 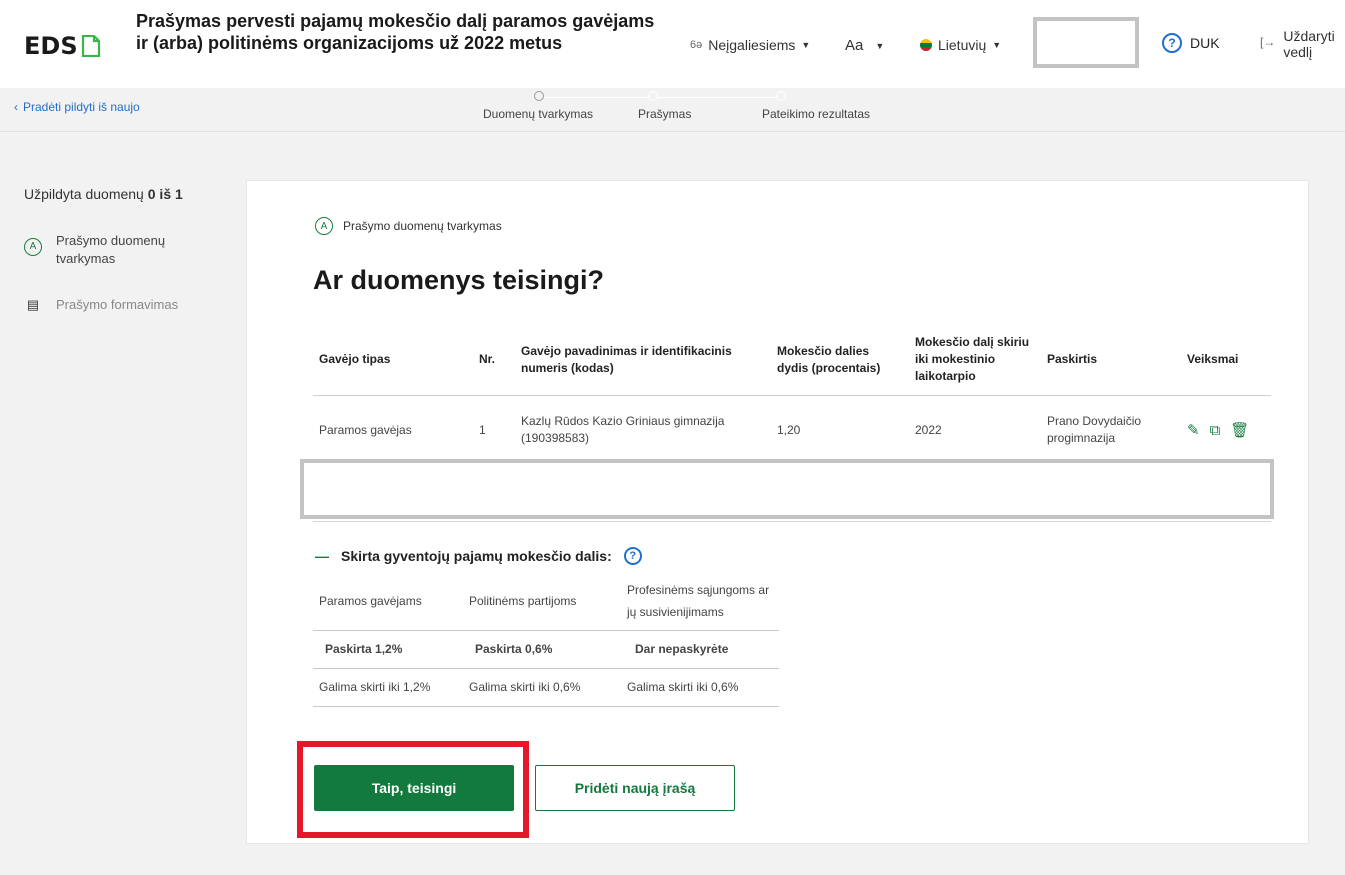 I want to click on divider, so click(x=792, y=521).